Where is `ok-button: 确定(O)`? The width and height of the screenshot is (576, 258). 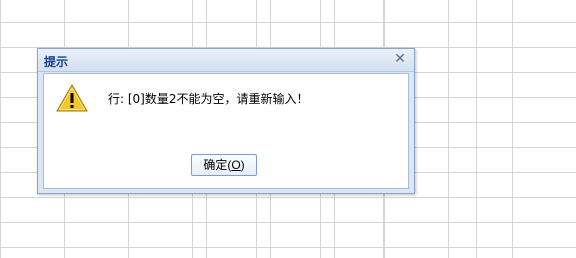 ok-button: 确定(O) is located at coordinates (224, 165).